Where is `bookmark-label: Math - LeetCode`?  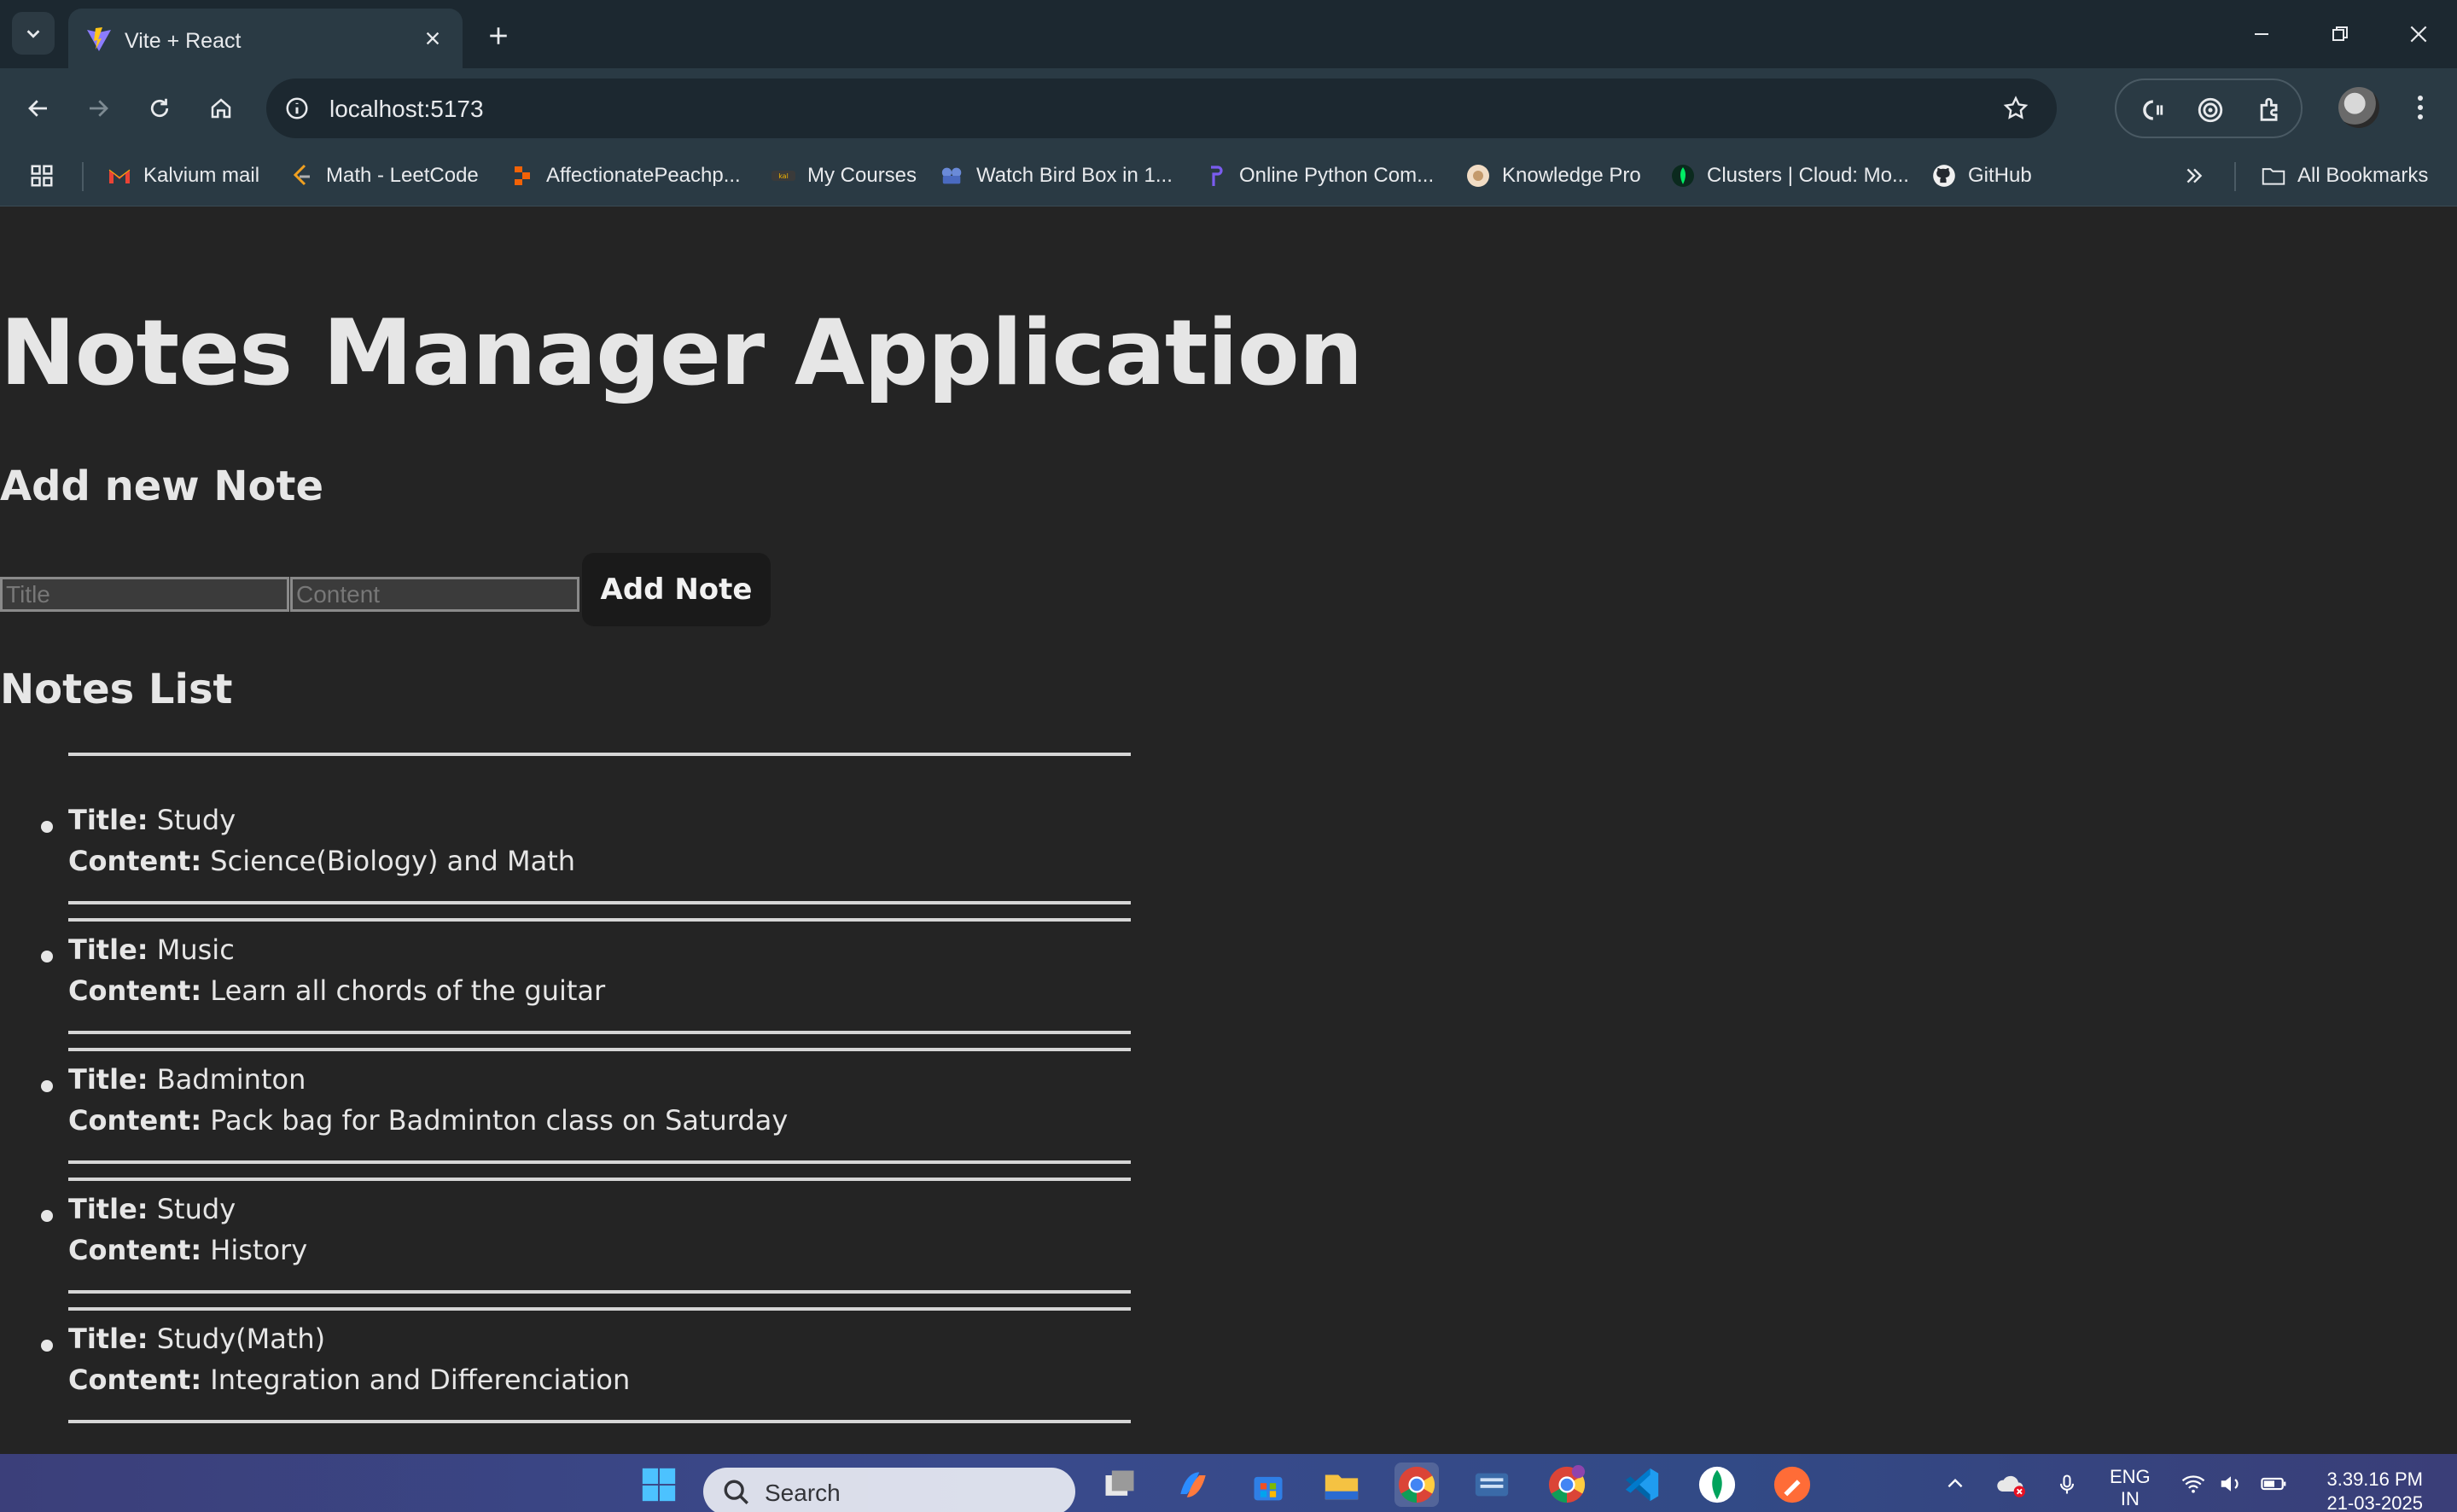
bookmark-label: Math - LeetCode is located at coordinates (402, 175).